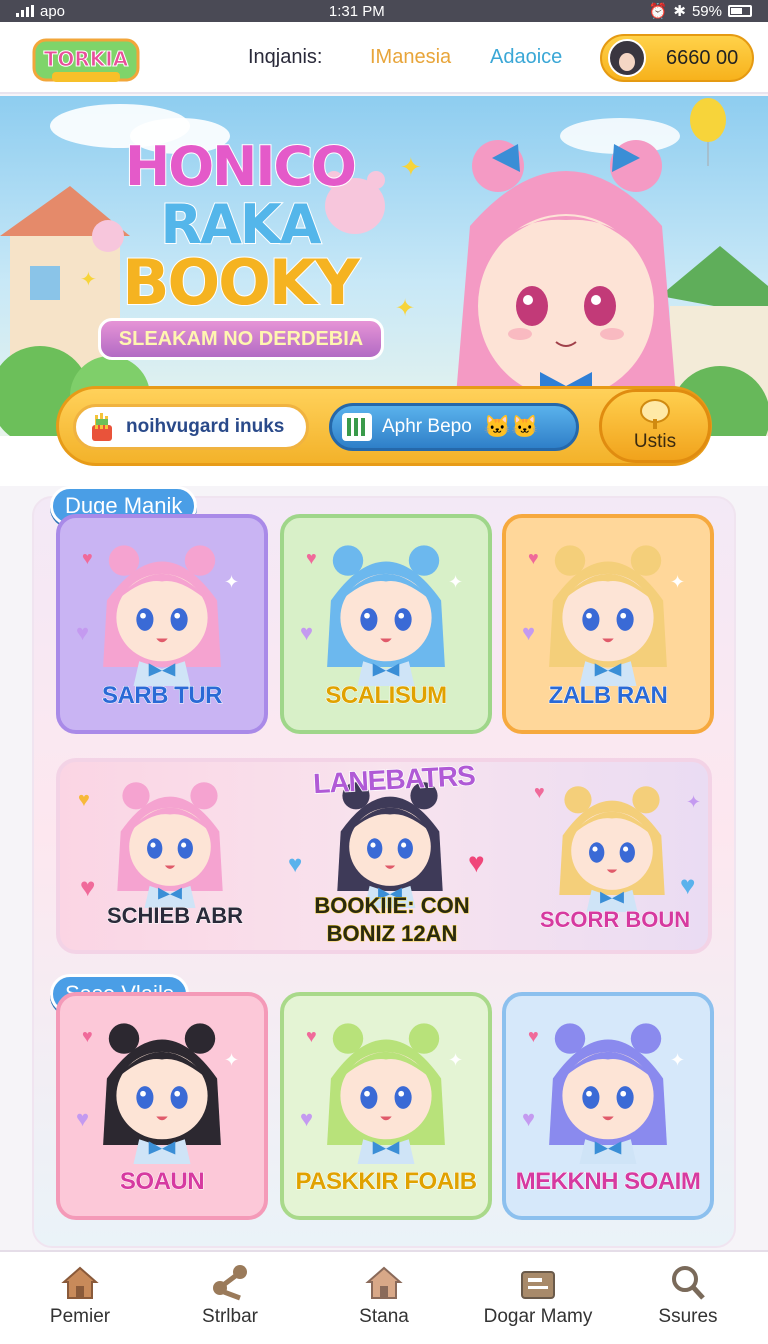 This screenshot has height=1344, width=768. I want to click on search-icon, so click(688, 1283).